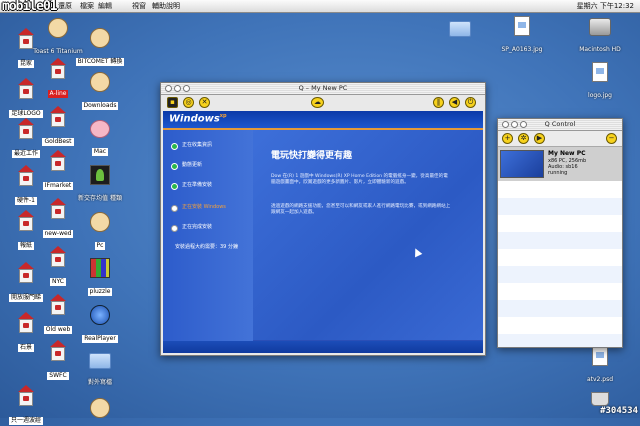 This screenshot has height=426, width=640. What do you see at coordinates (100, 62) in the screenshot?
I see `desktop-icon-label: BITCOMET 轉換` at bounding box center [100, 62].